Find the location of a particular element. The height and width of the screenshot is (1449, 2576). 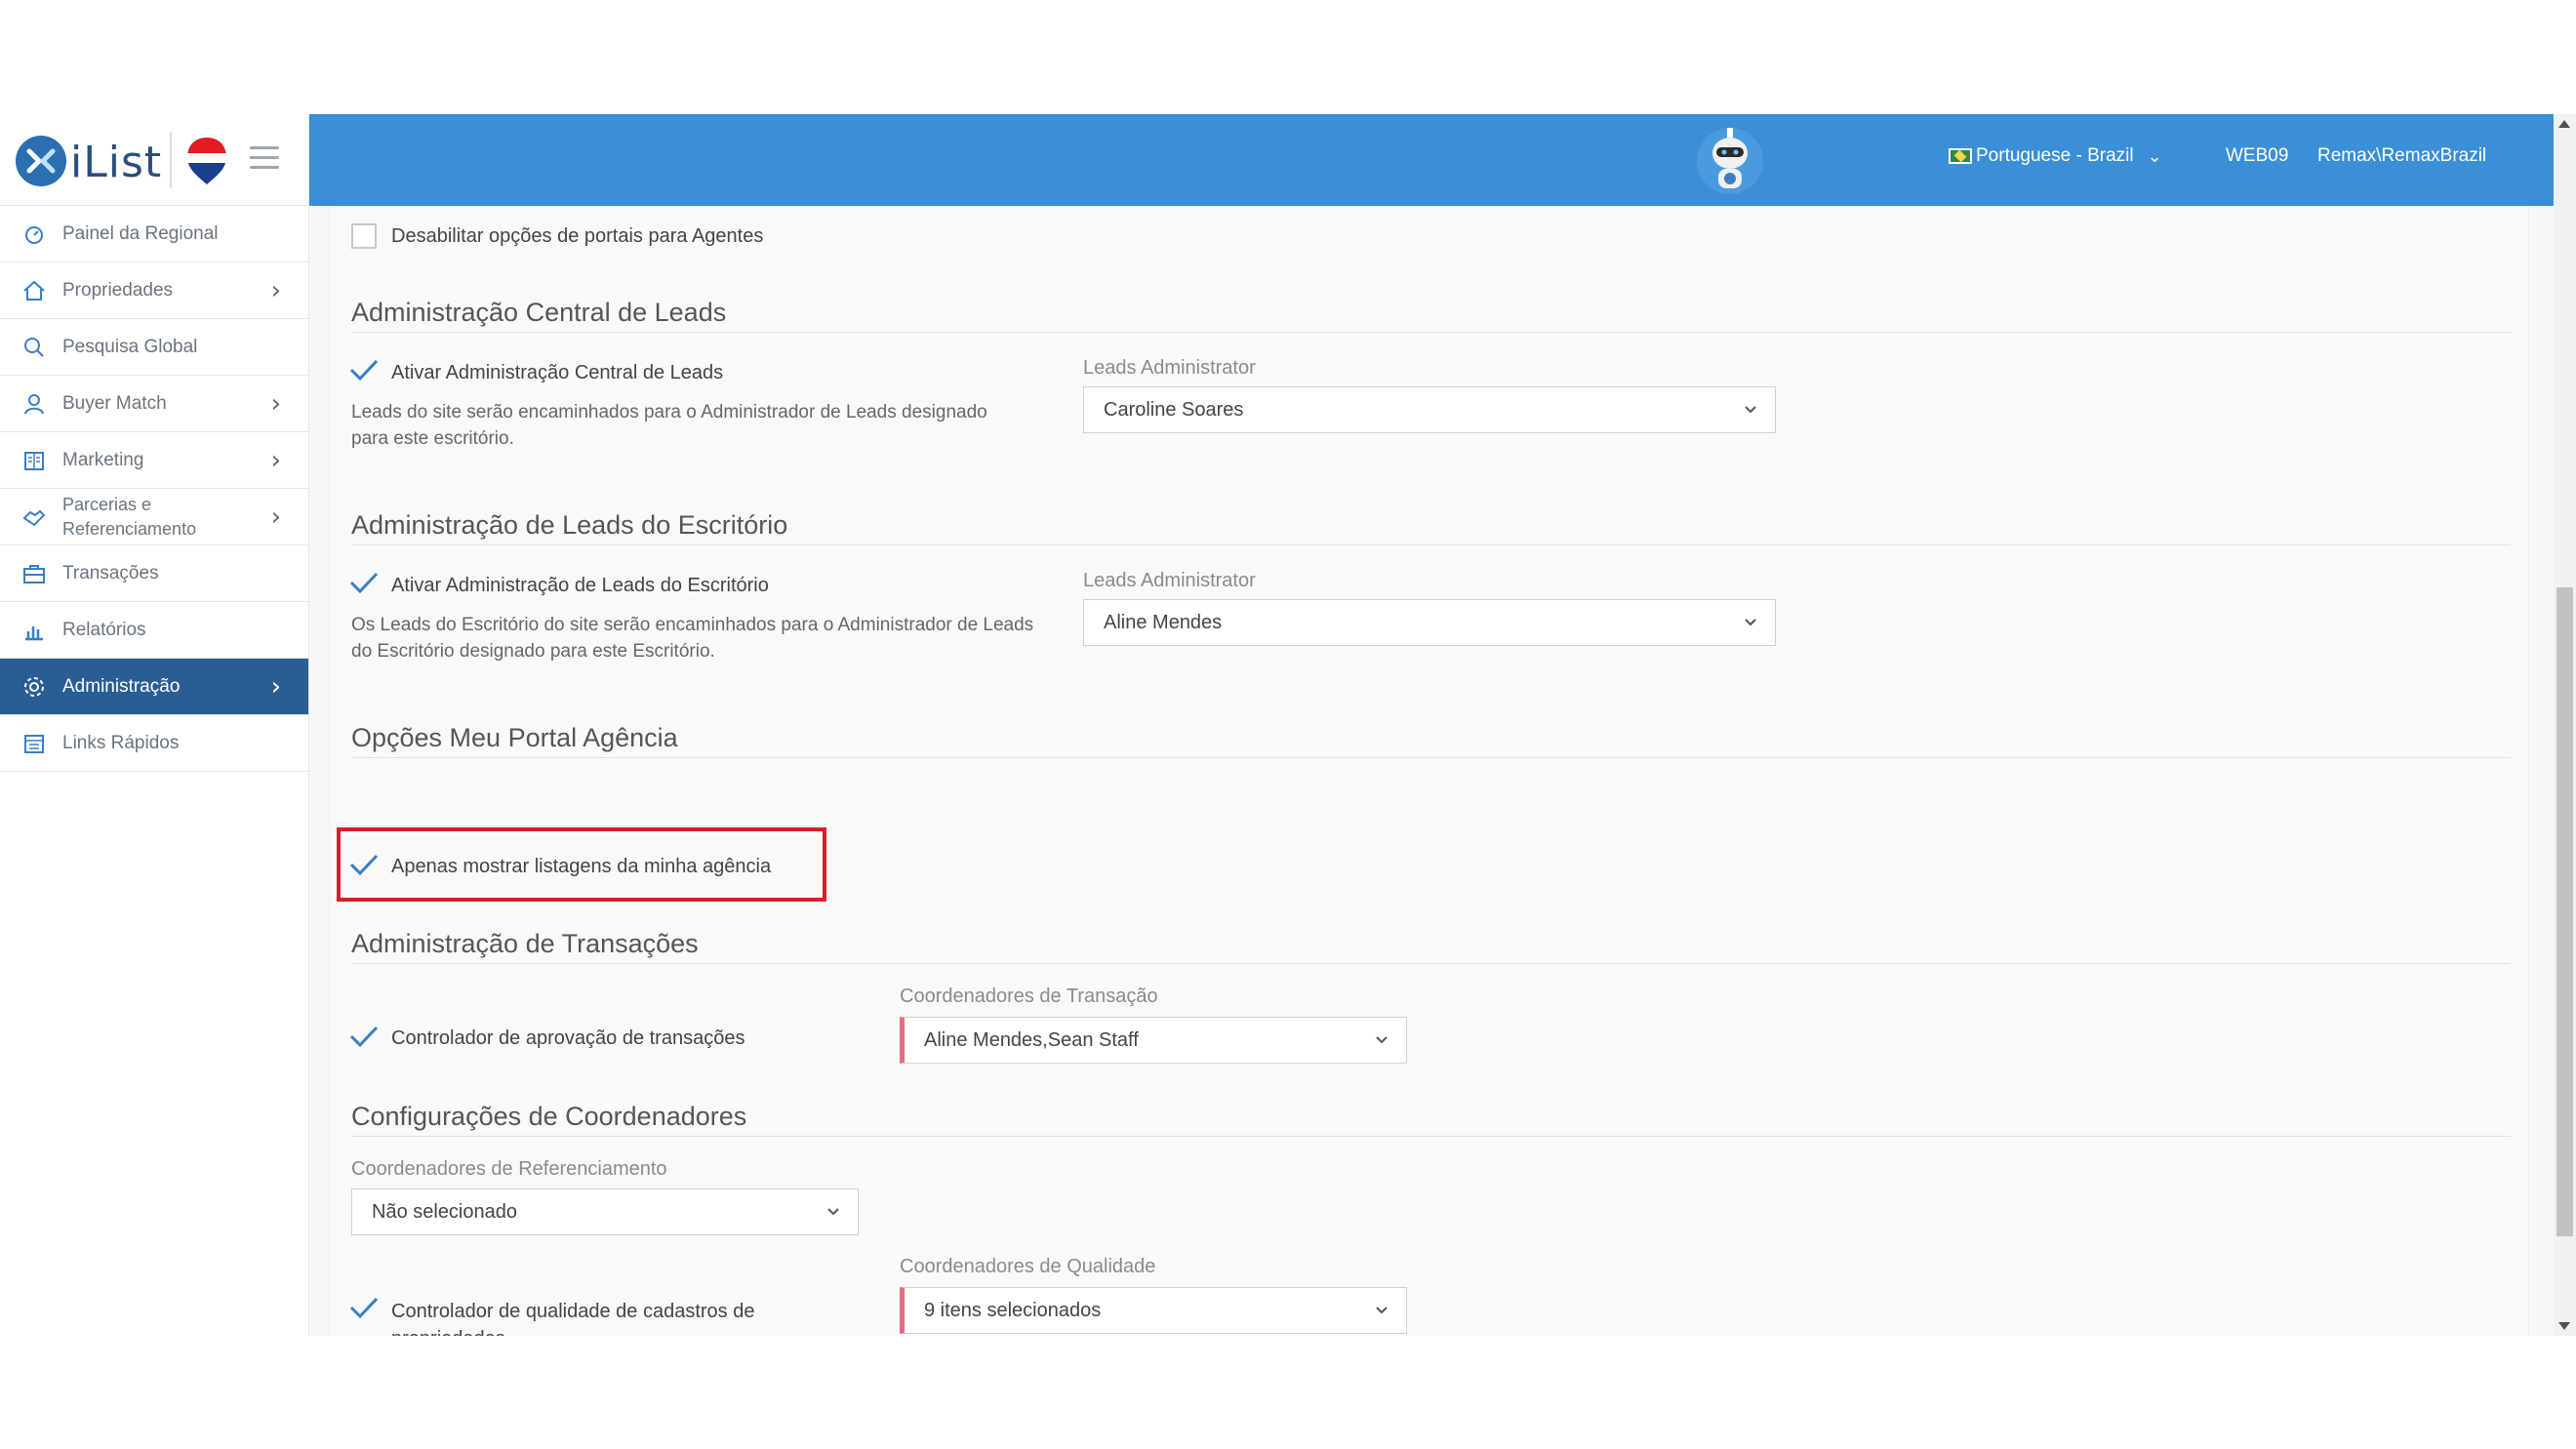

transactions-title: Administração de Transações is located at coordinates (525, 943).